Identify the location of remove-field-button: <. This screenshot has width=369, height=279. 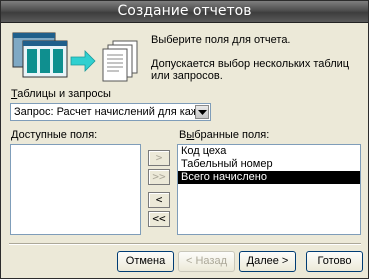
(159, 200).